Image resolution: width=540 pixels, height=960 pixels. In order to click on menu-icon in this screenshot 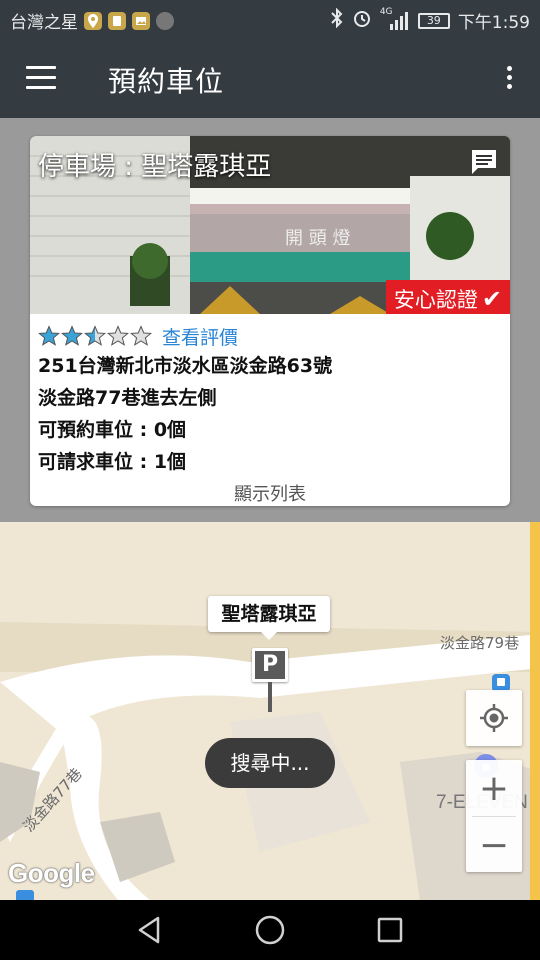, I will do `click(41, 78)`.